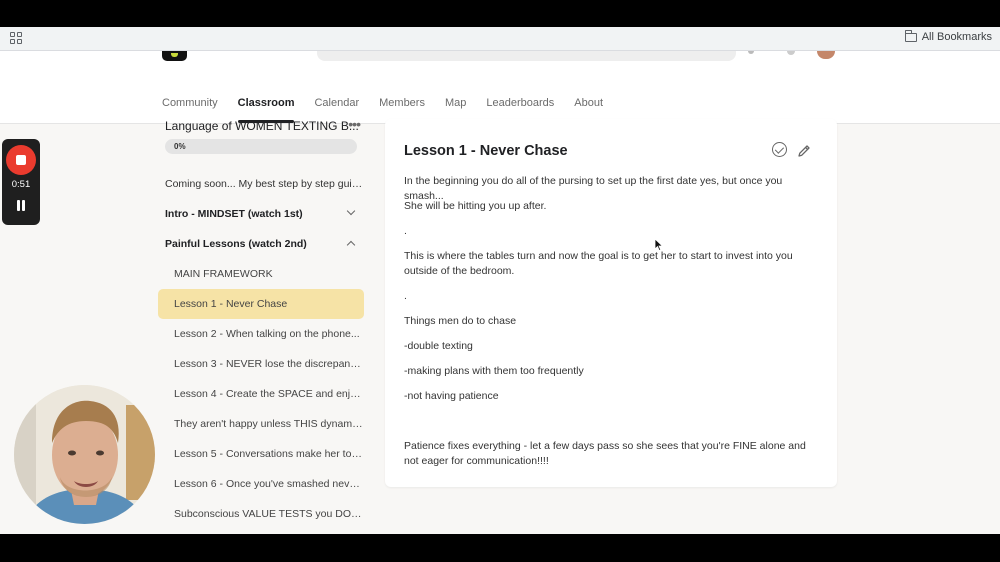 Image resolution: width=1000 pixels, height=562 pixels. Describe the element at coordinates (659, 245) in the screenshot. I see `mouse-cursor-icon` at that location.